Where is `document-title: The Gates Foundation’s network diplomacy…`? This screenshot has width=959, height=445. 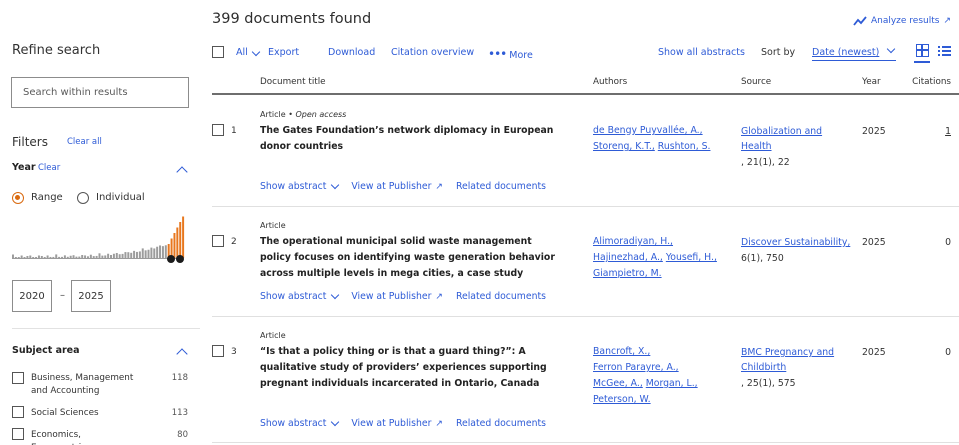 document-title: The Gates Foundation’s network diplomacy… is located at coordinates (412, 139).